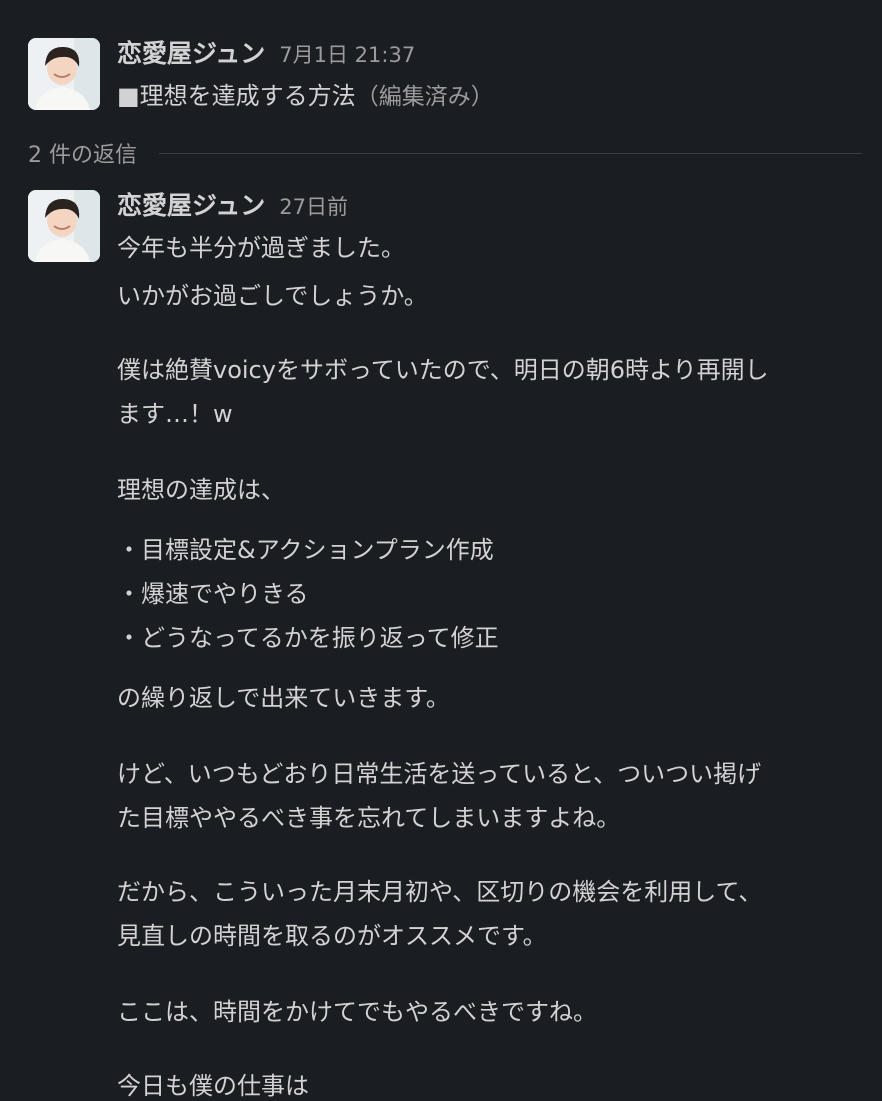 The image size is (882, 1101). I want to click on message-line: ここは、時間をかけてでもやるべきですね。, so click(357, 1012).